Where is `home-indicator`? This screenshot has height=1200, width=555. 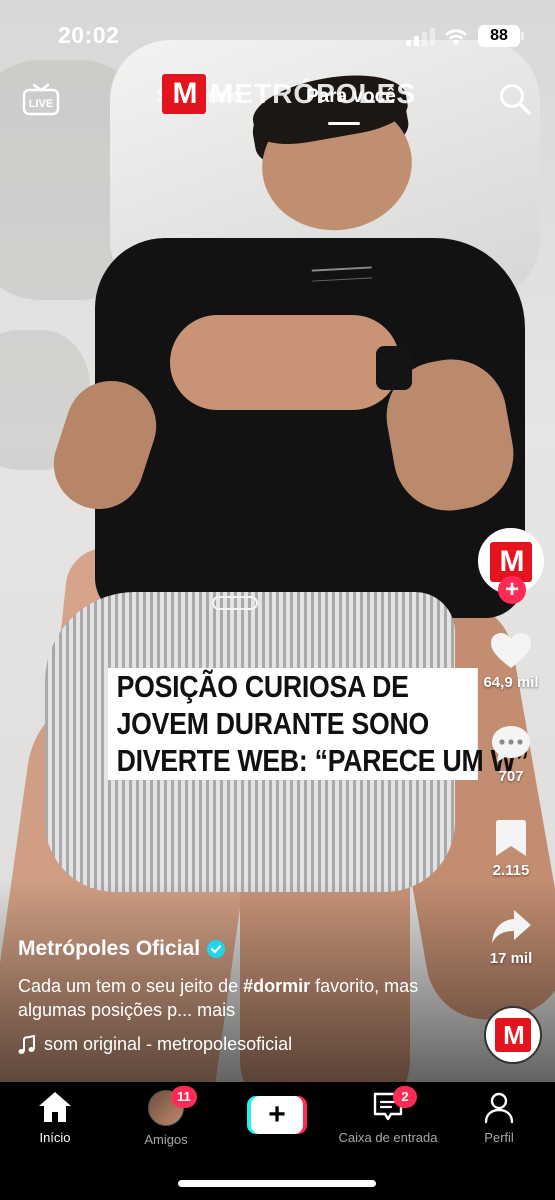 home-indicator is located at coordinates (277, 1183).